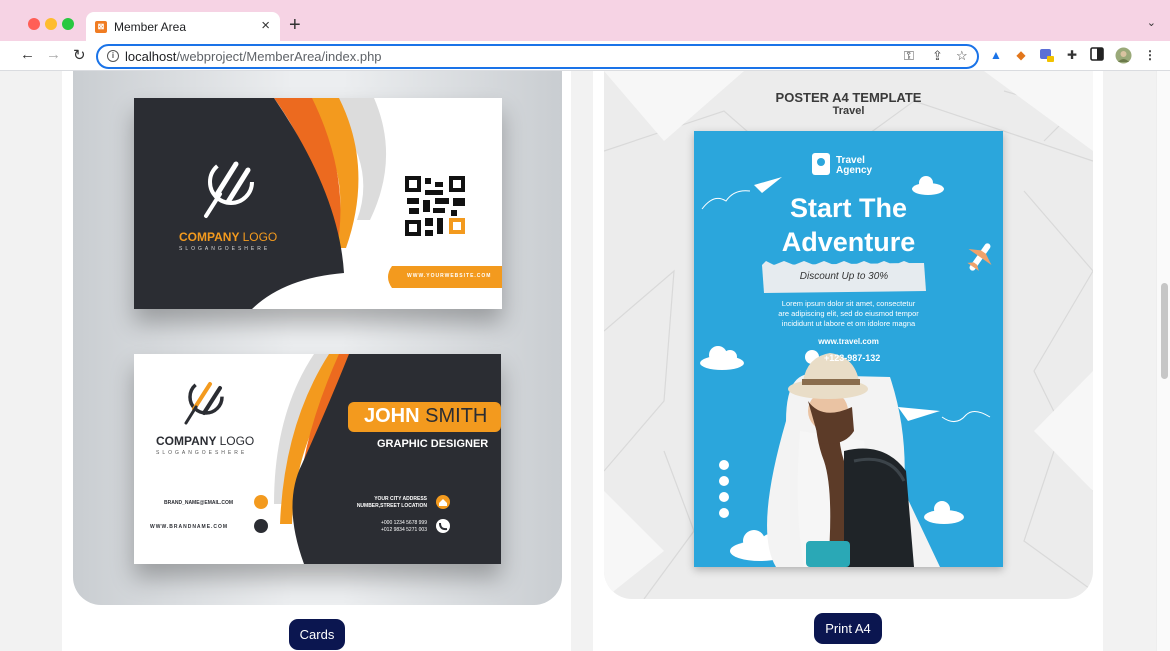  Describe the element at coordinates (261, 502) in the screenshot. I see `email-icon` at that location.